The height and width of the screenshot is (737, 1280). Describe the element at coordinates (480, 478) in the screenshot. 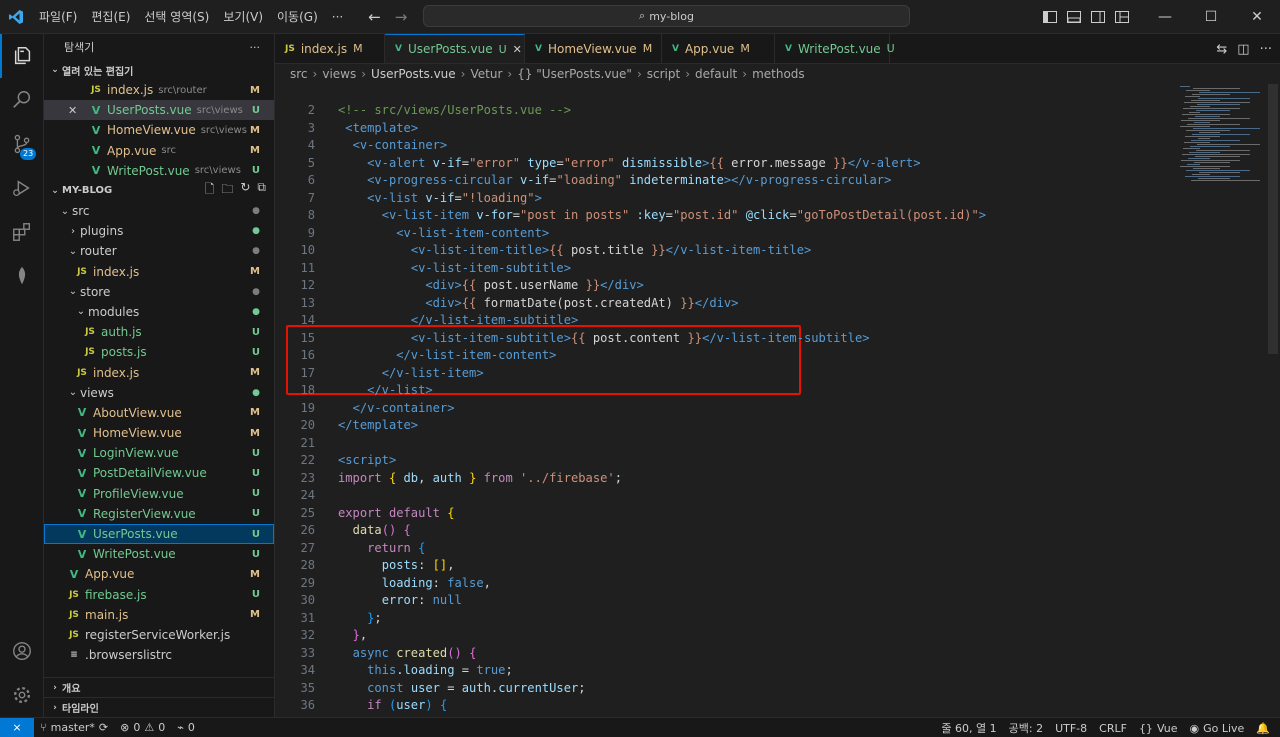

I see `code-line: import { db, auth } from '../firebase';` at that location.